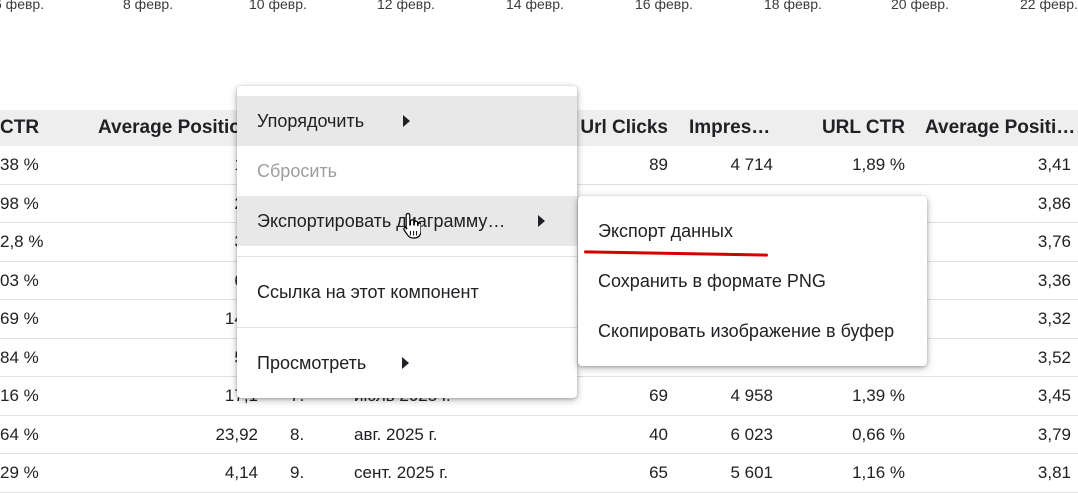  I want to click on cell-ctr: 98 %, so click(19, 203).